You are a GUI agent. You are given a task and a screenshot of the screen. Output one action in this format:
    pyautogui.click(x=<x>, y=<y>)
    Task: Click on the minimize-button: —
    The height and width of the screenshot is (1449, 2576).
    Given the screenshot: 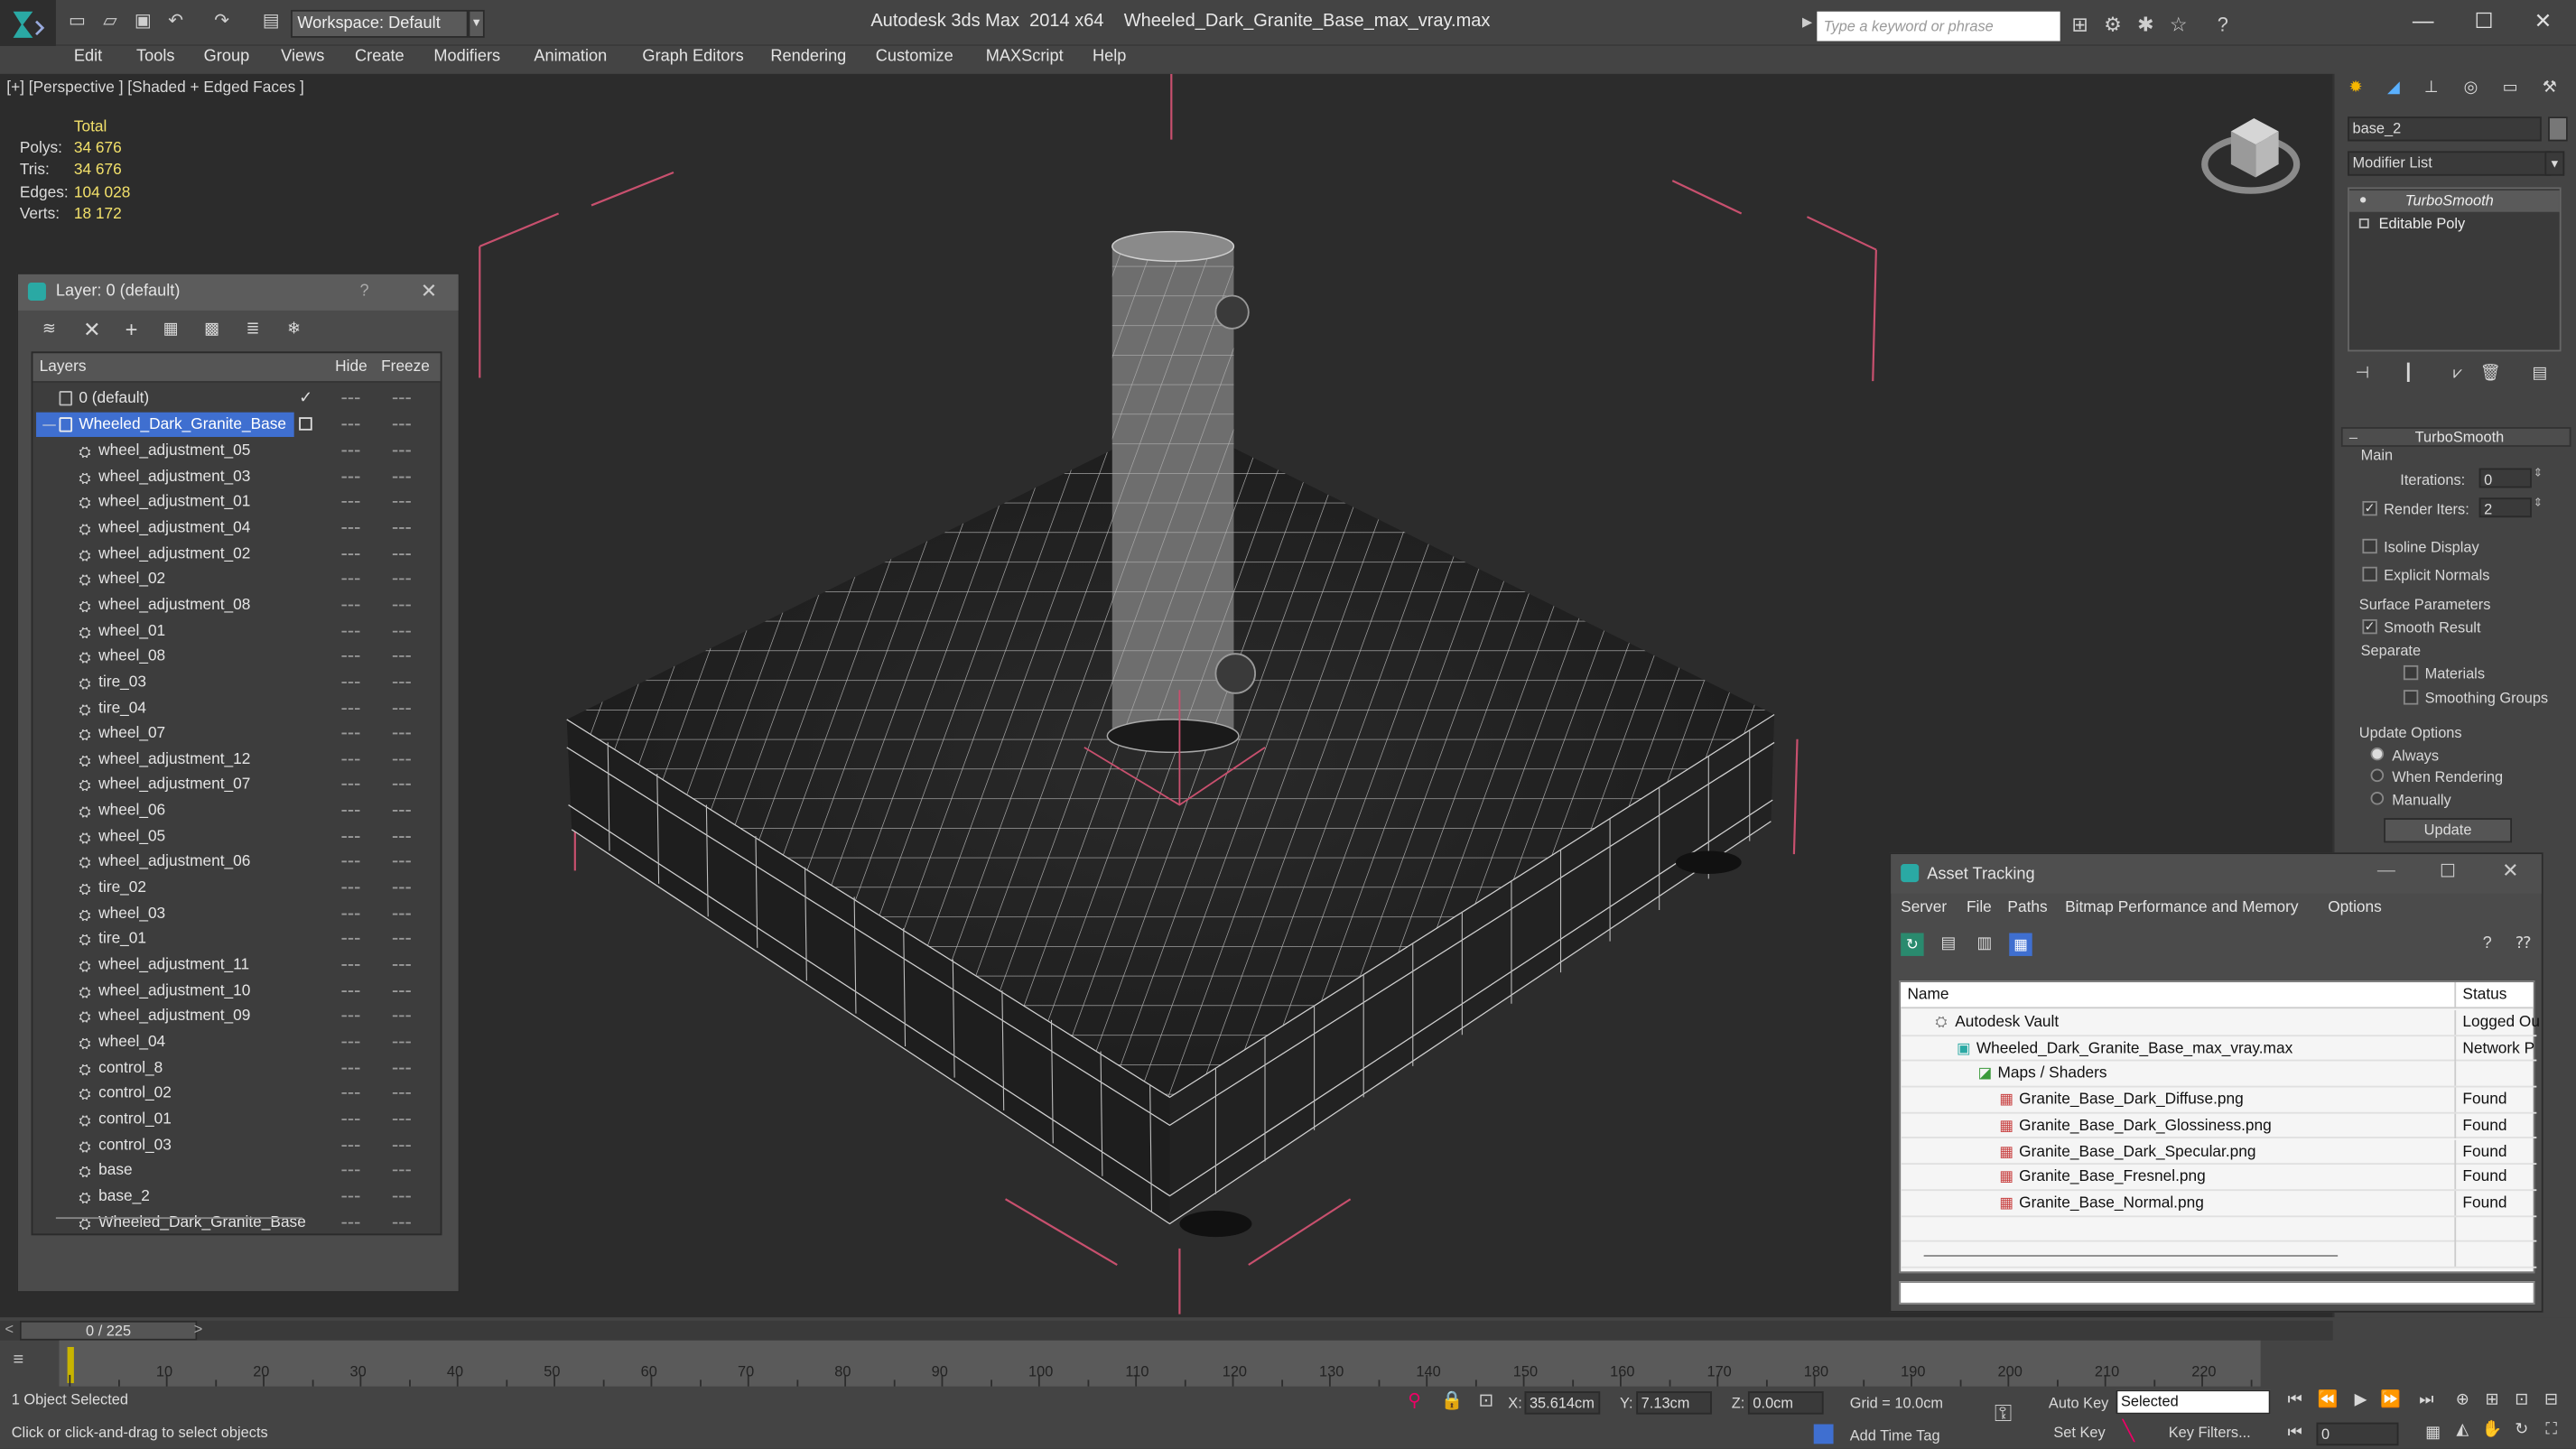 What is the action you would take?
    pyautogui.click(x=2423, y=21)
    